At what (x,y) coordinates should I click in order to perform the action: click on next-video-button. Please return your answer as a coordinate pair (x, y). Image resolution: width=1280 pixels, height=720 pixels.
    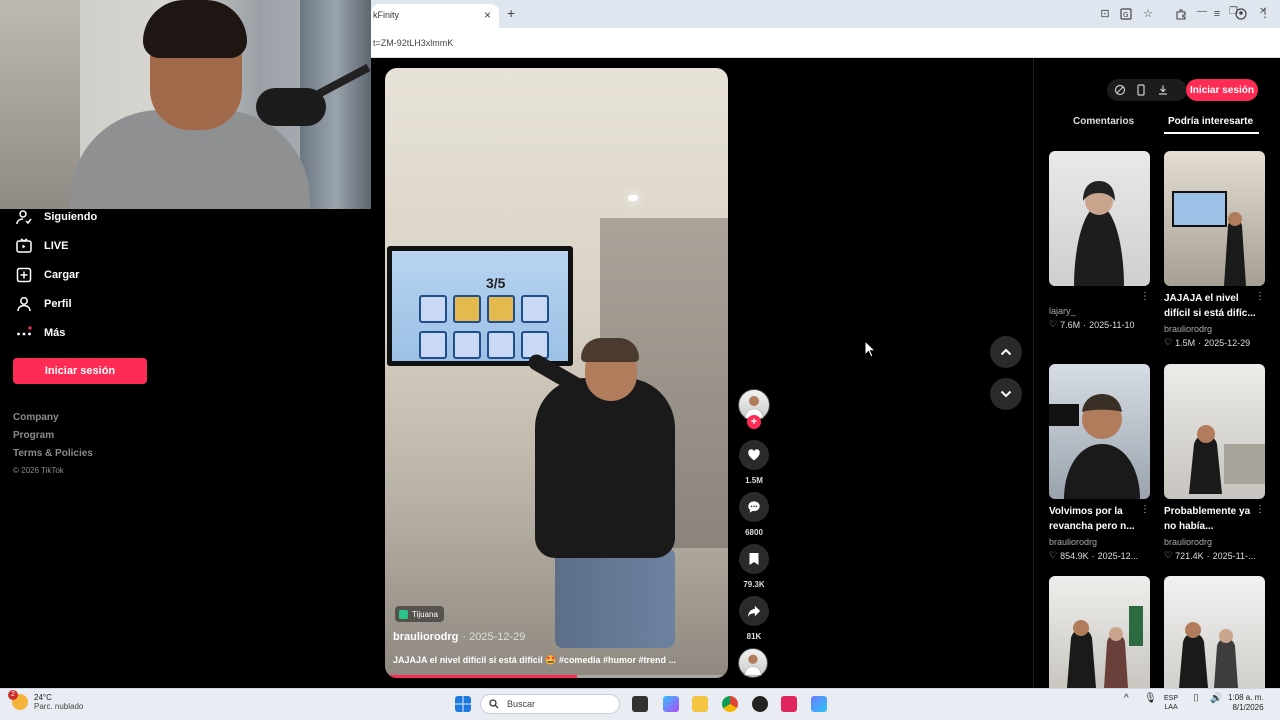
    Looking at the image, I should click on (1006, 394).